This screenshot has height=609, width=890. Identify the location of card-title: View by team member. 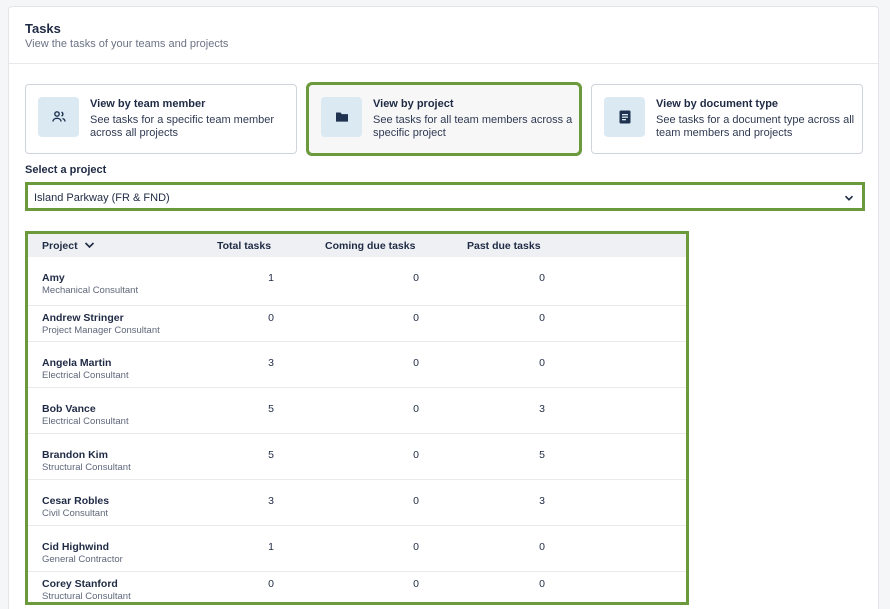
(148, 104).